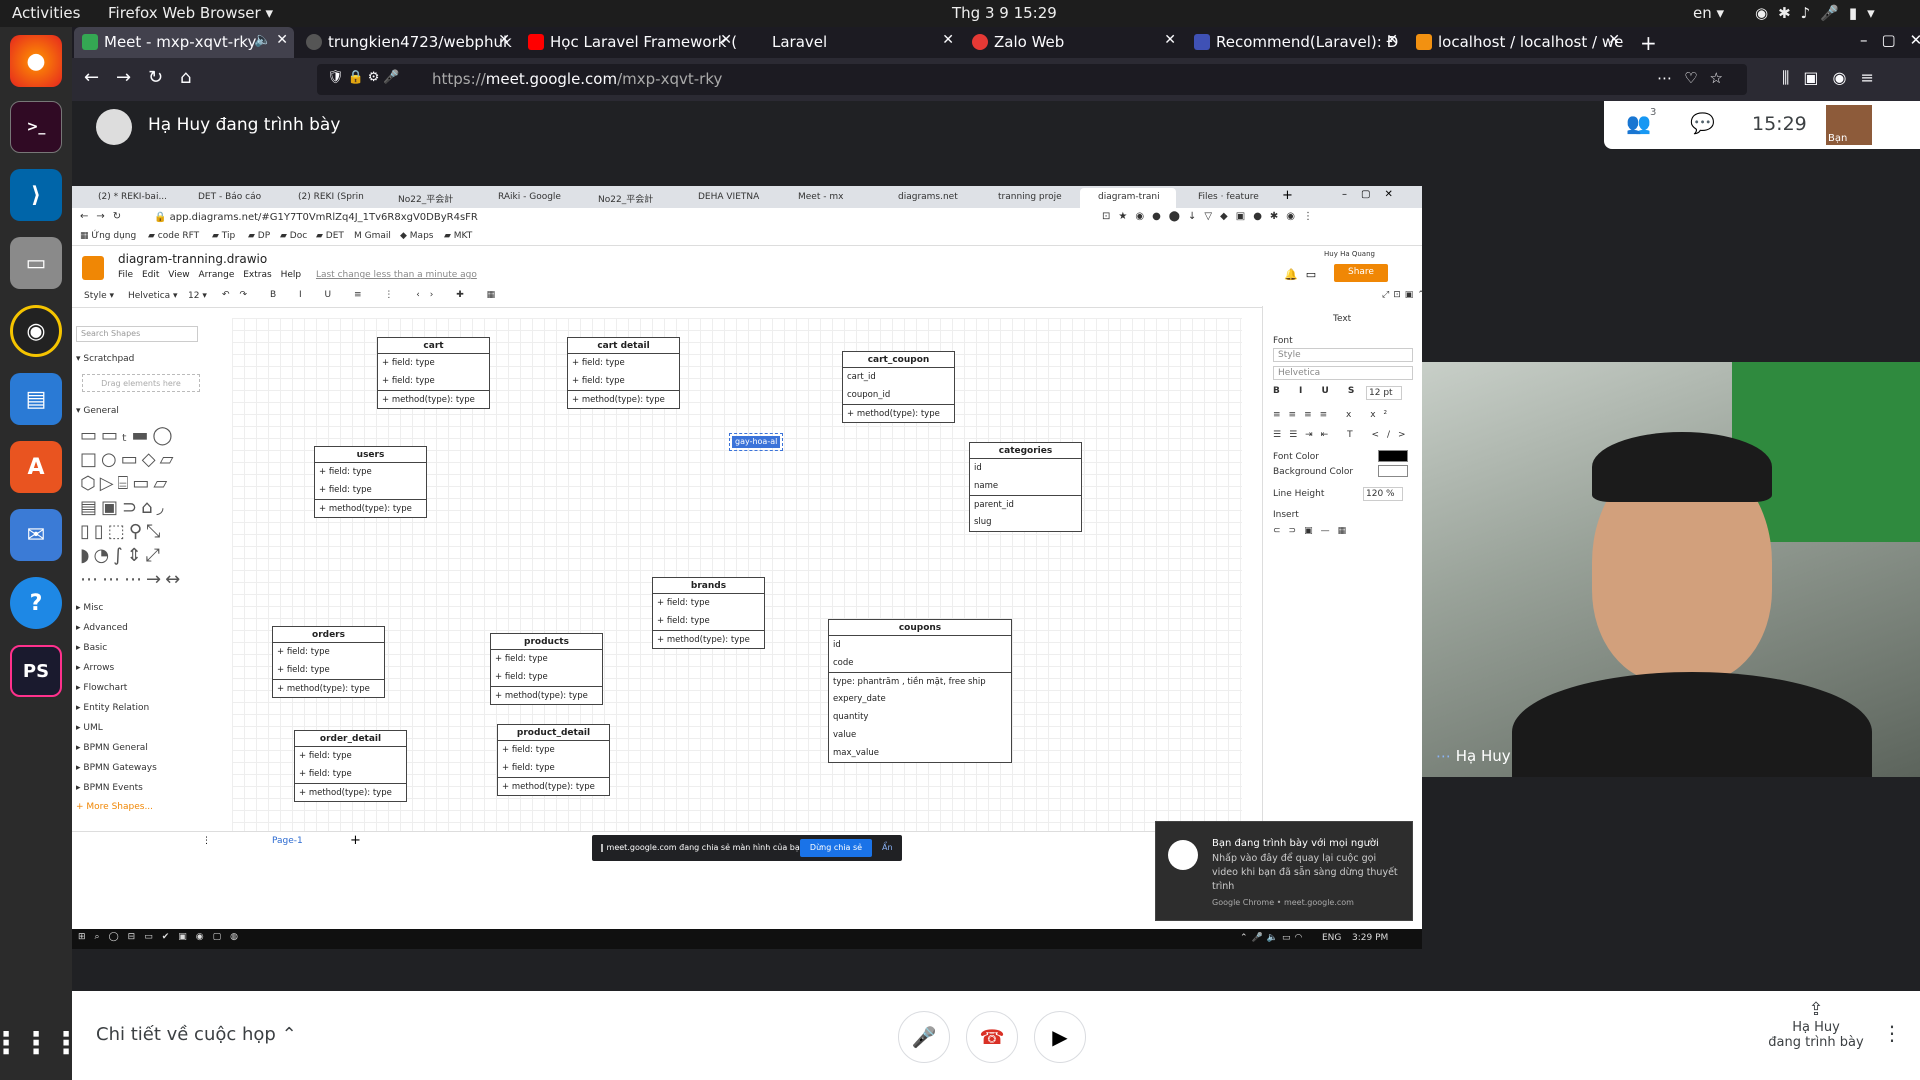 The height and width of the screenshot is (1080, 1920). I want to click on tab-youtube: Học Laravel Framework (✕, so click(629, 42).